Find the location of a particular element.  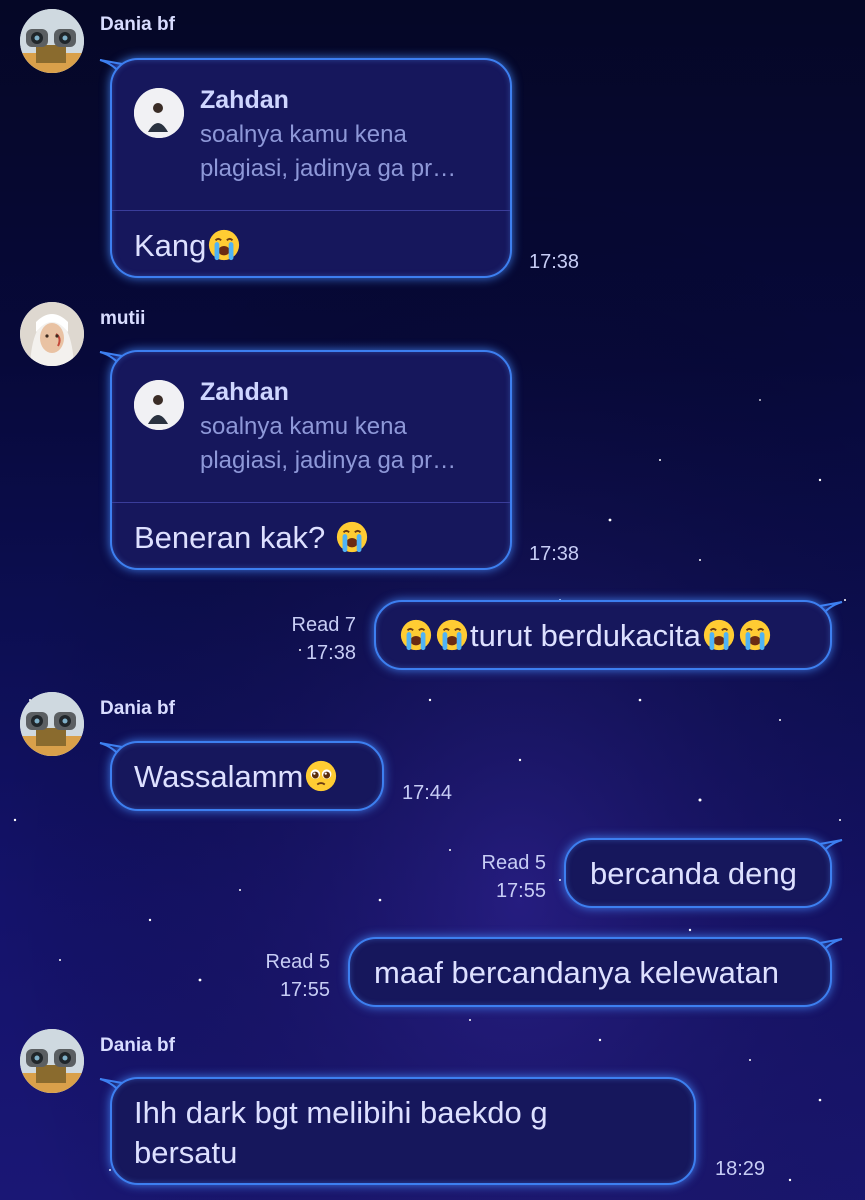

pleading-emoji-icon is located at coordinates (321, 776).